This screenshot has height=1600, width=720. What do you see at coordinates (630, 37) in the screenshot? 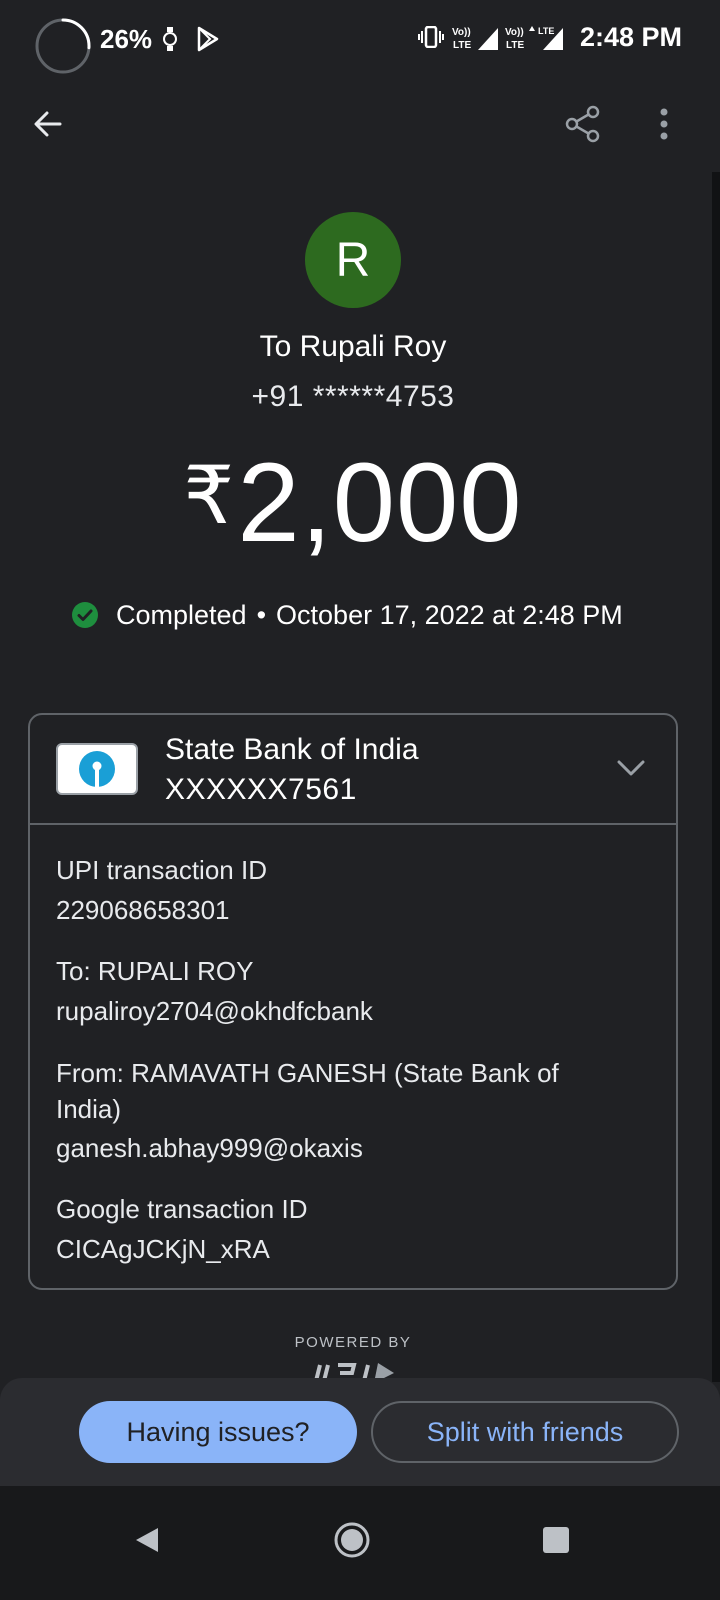
I see `clock: 2:48 PM` at bounding box center [630, 37].